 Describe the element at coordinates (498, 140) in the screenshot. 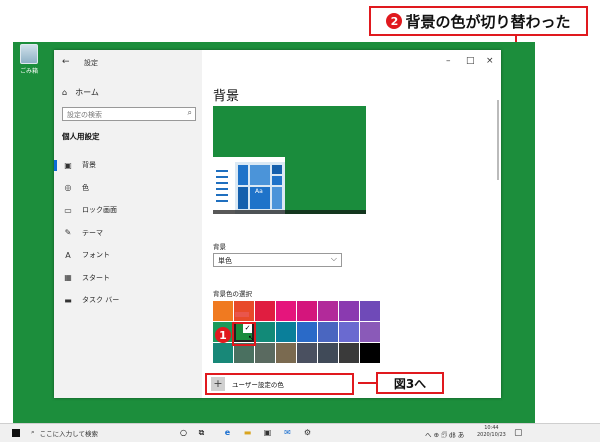

I see `scrollbar` at that location.